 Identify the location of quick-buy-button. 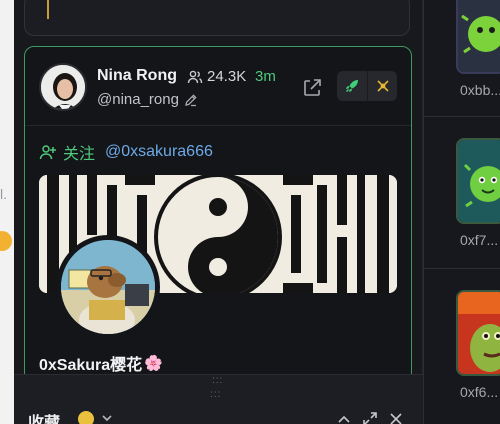
(352, 86).